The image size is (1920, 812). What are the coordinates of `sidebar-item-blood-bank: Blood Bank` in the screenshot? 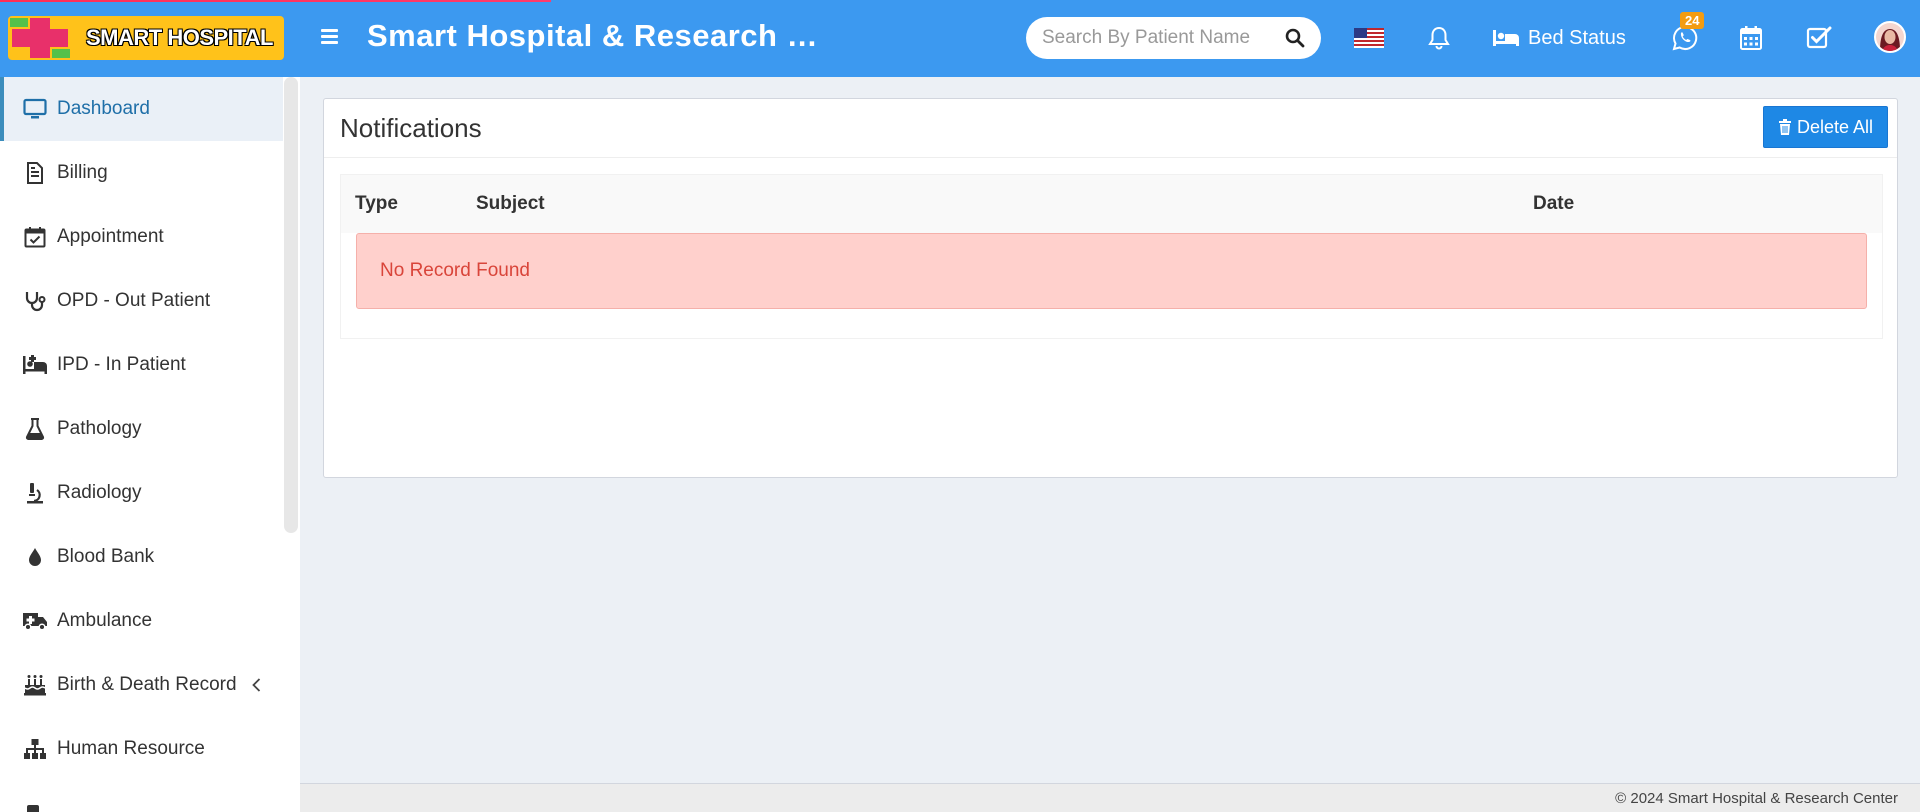 It's located at (141, 557).